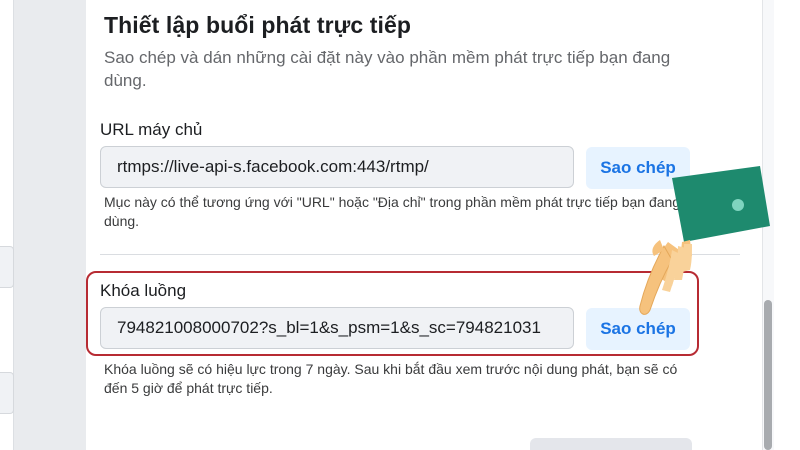 The width and height of the screenshot is (800, 450). I want to click on server-url-label: URL máy chủ, so click(151, 129).